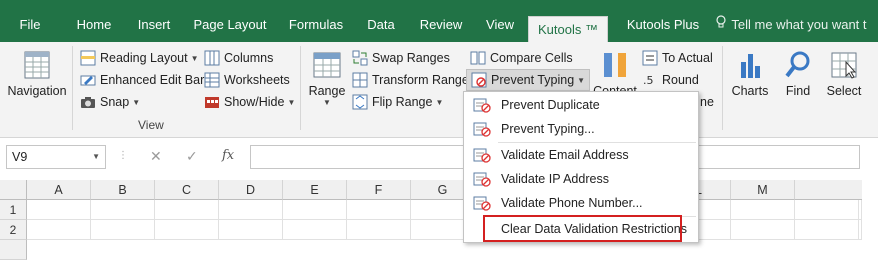  Describe the element at coordinates (482, 105) in the screenshot. I see `prevent-duplicate-icon` at that location.